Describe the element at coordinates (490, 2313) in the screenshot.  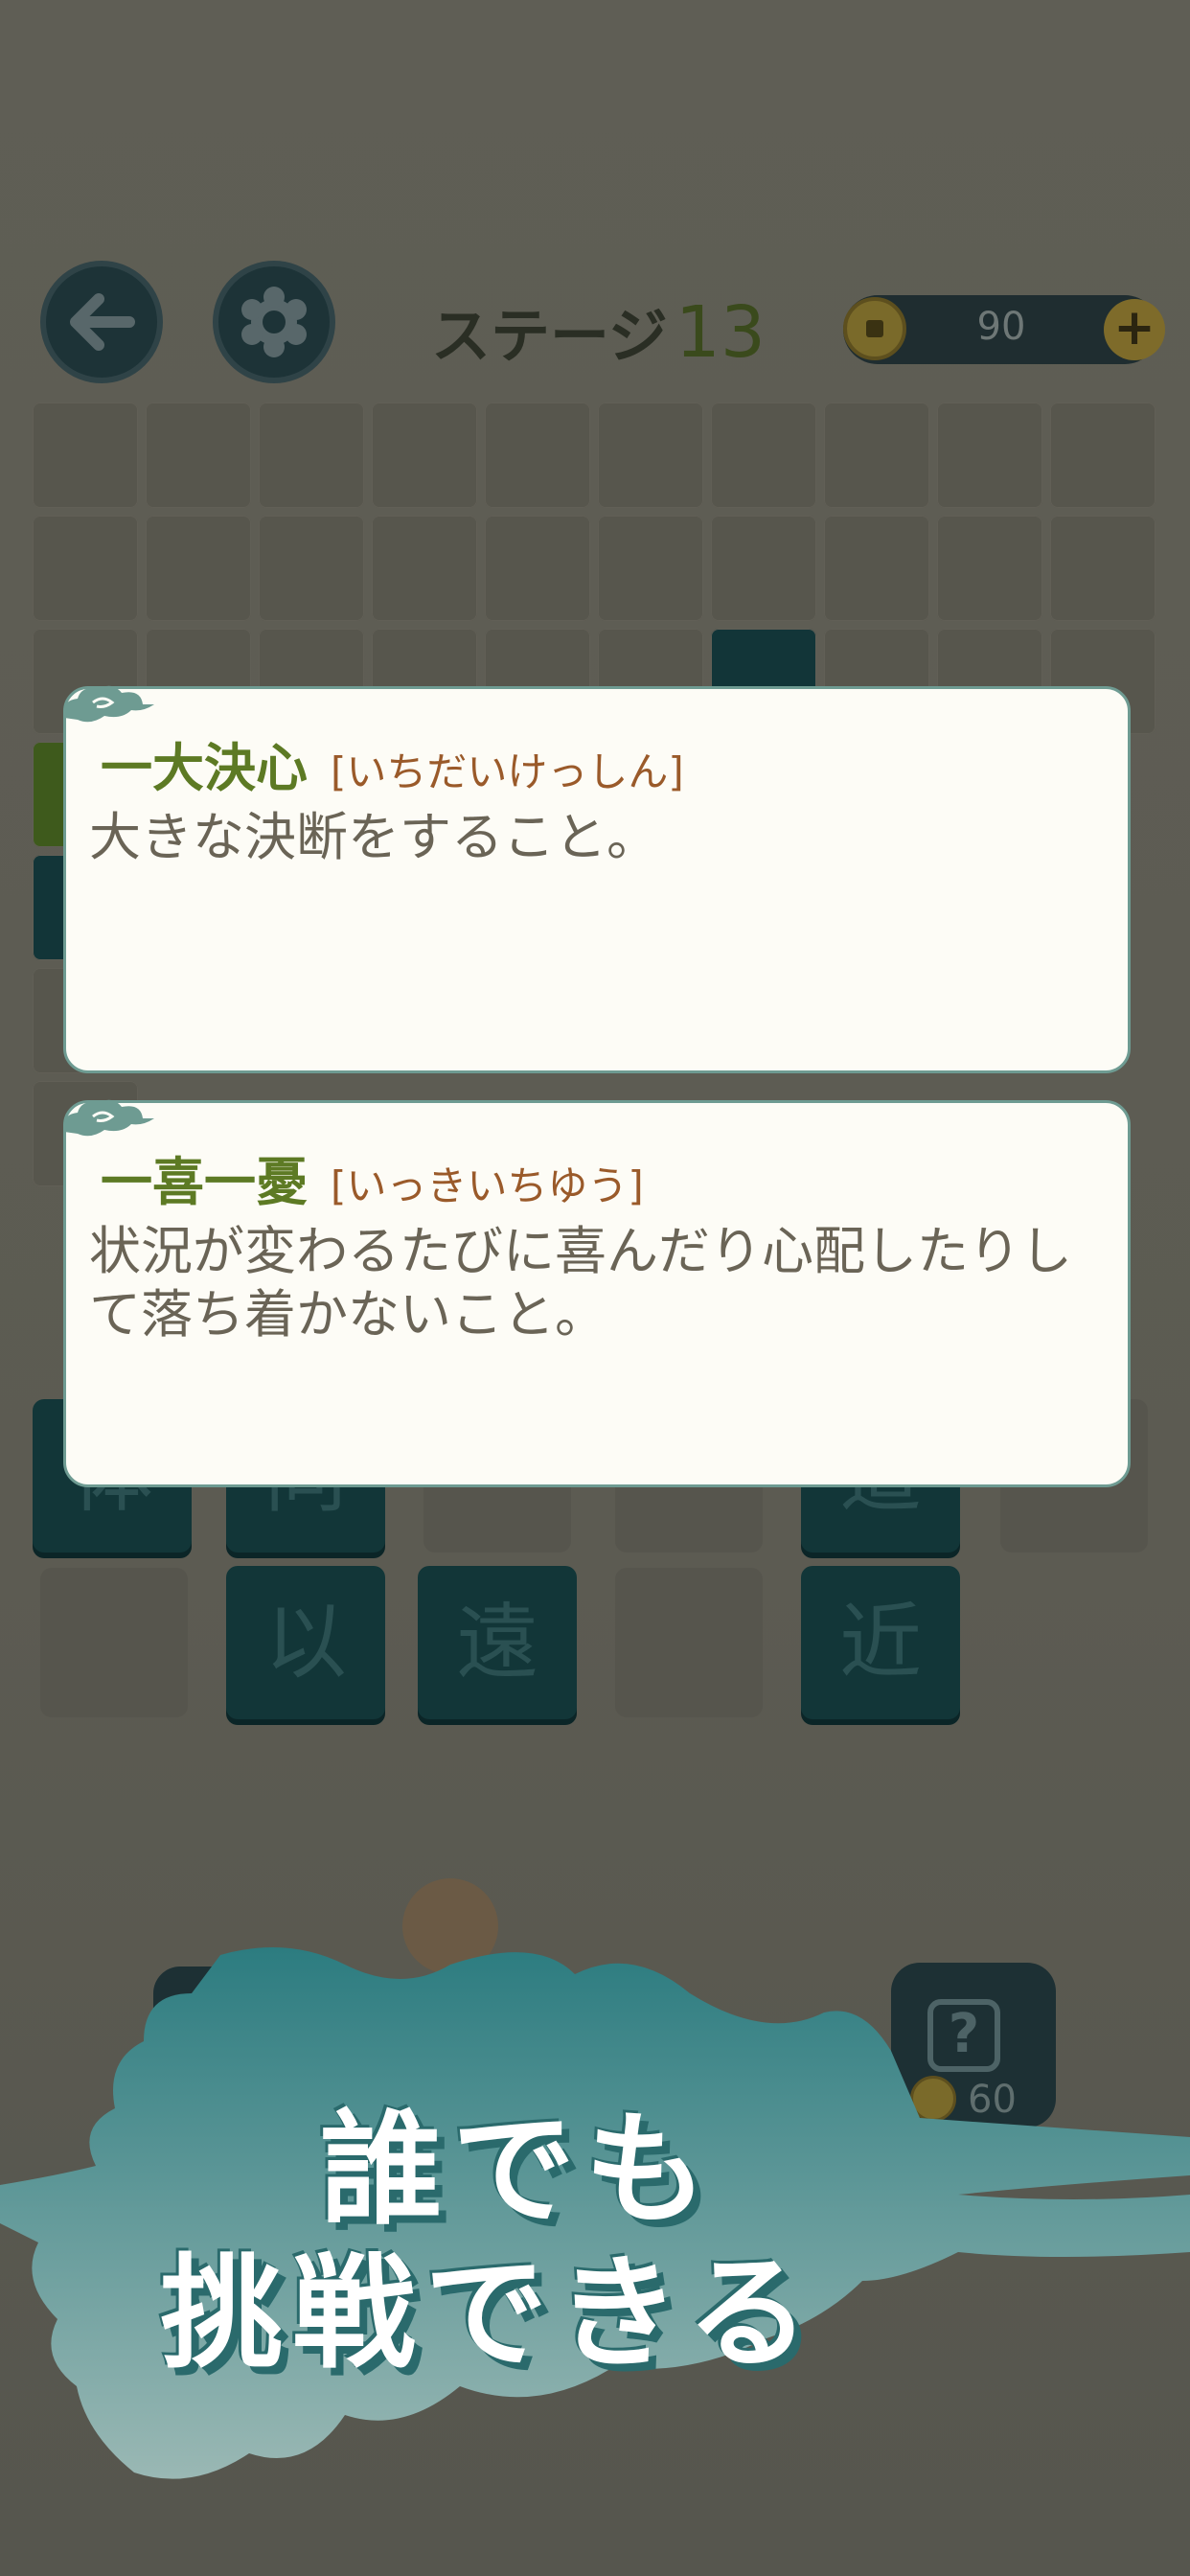
I see `promo-line2: 挑戦できる` at that location.